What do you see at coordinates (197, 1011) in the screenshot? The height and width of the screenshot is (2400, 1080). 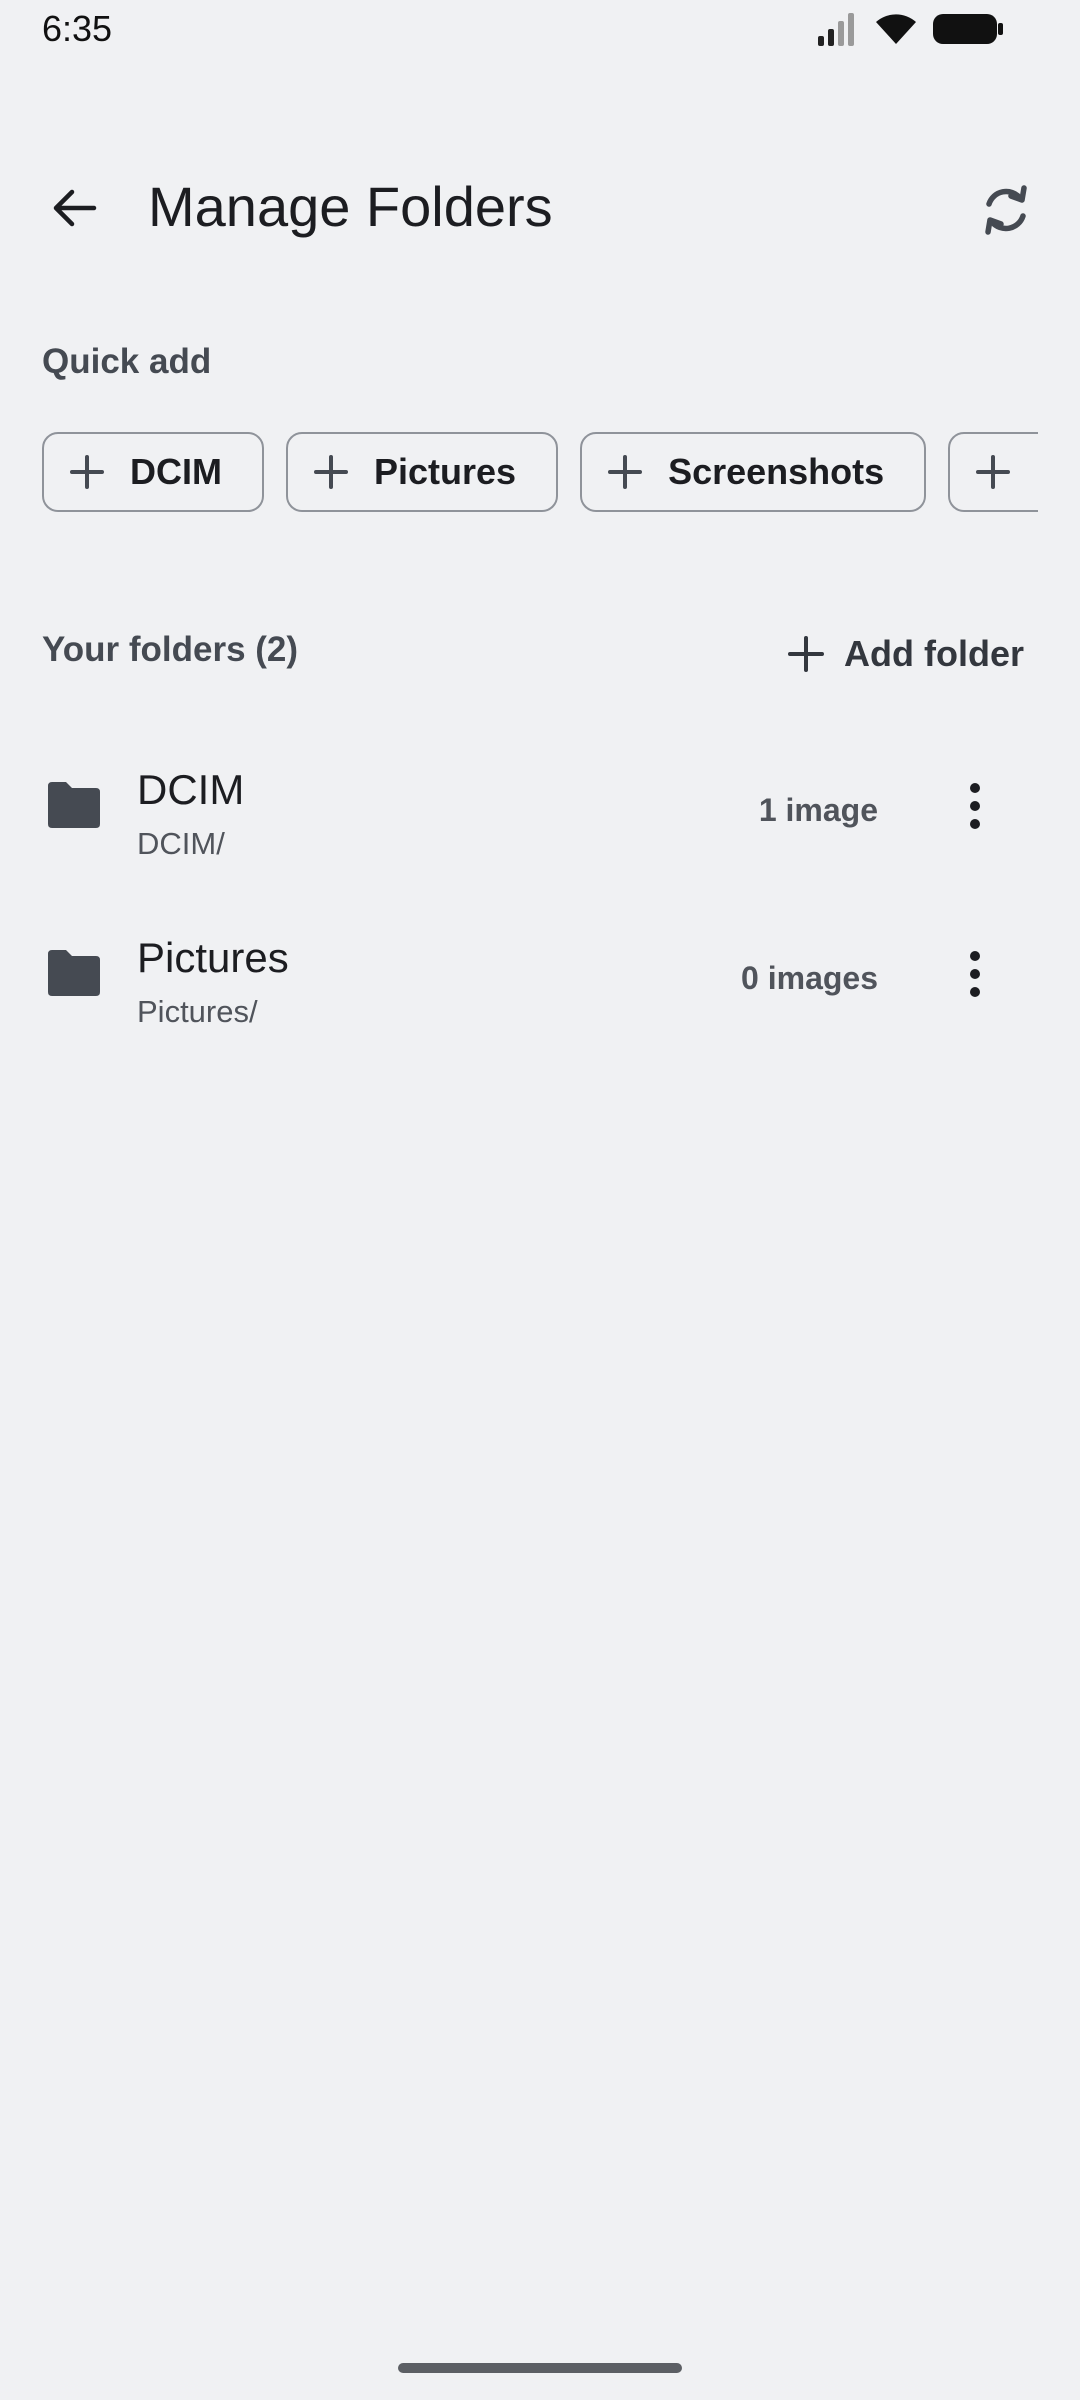 I see `folder-path: Pictures/` at bounding box center [197, 1011].